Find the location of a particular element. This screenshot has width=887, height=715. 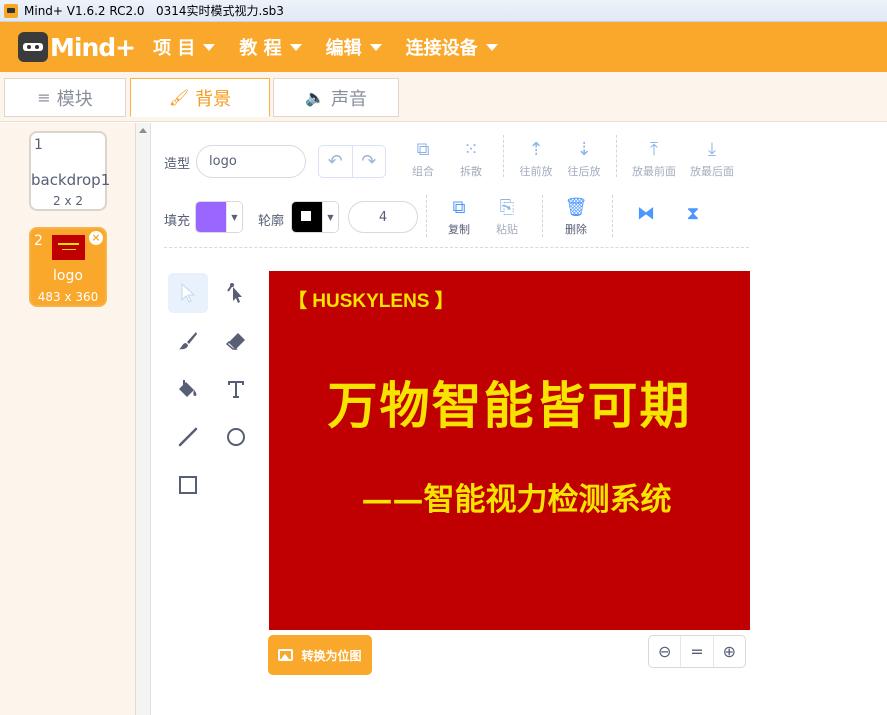

costume-number: 2 is located at coordinates (38, 241).